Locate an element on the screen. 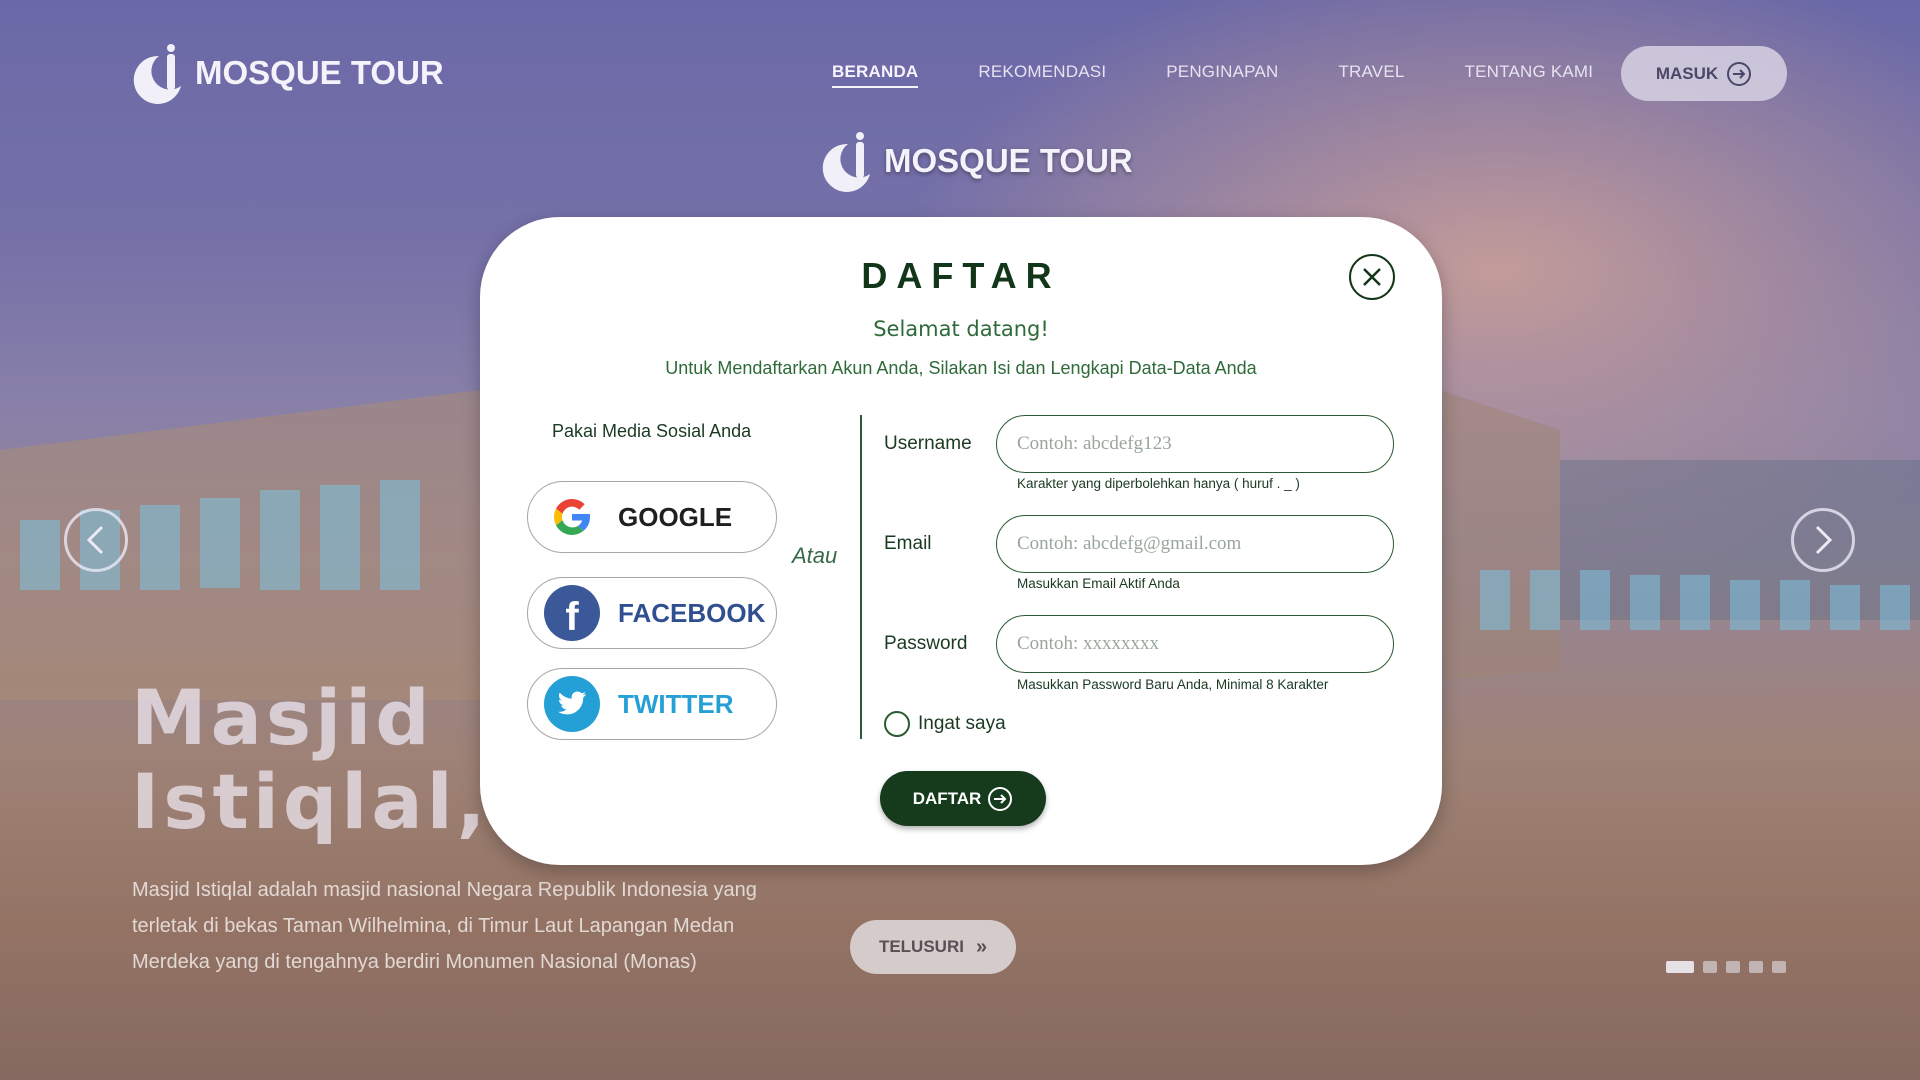  close-icon is located at coordinates (1372, 277).